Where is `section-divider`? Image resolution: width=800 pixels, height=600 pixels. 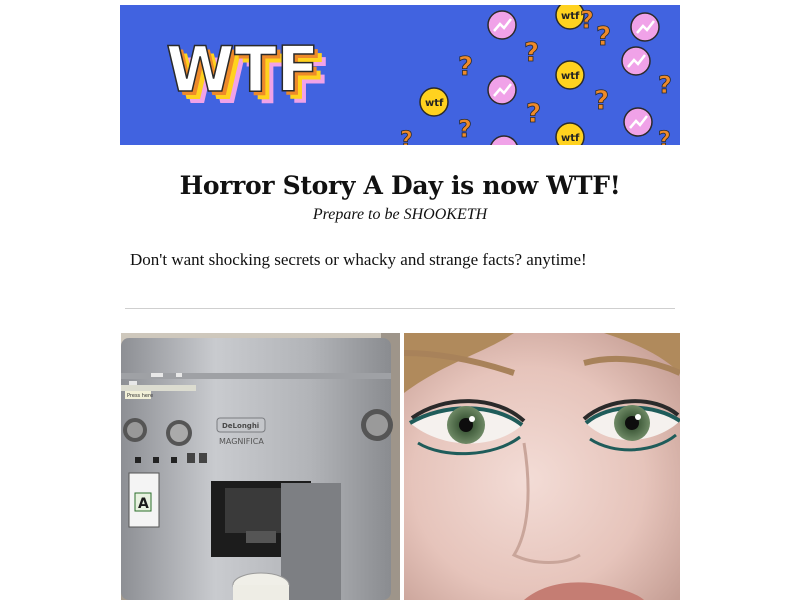
section-divider is located at coordinates (400, 308).